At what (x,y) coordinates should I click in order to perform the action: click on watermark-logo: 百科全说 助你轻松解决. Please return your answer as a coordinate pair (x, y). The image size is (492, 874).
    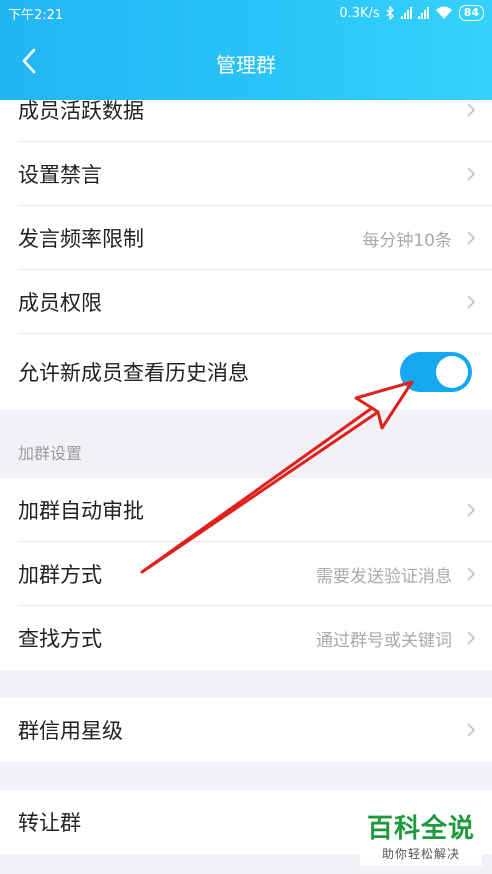
    Looking at the image, I should click on (421, 835).